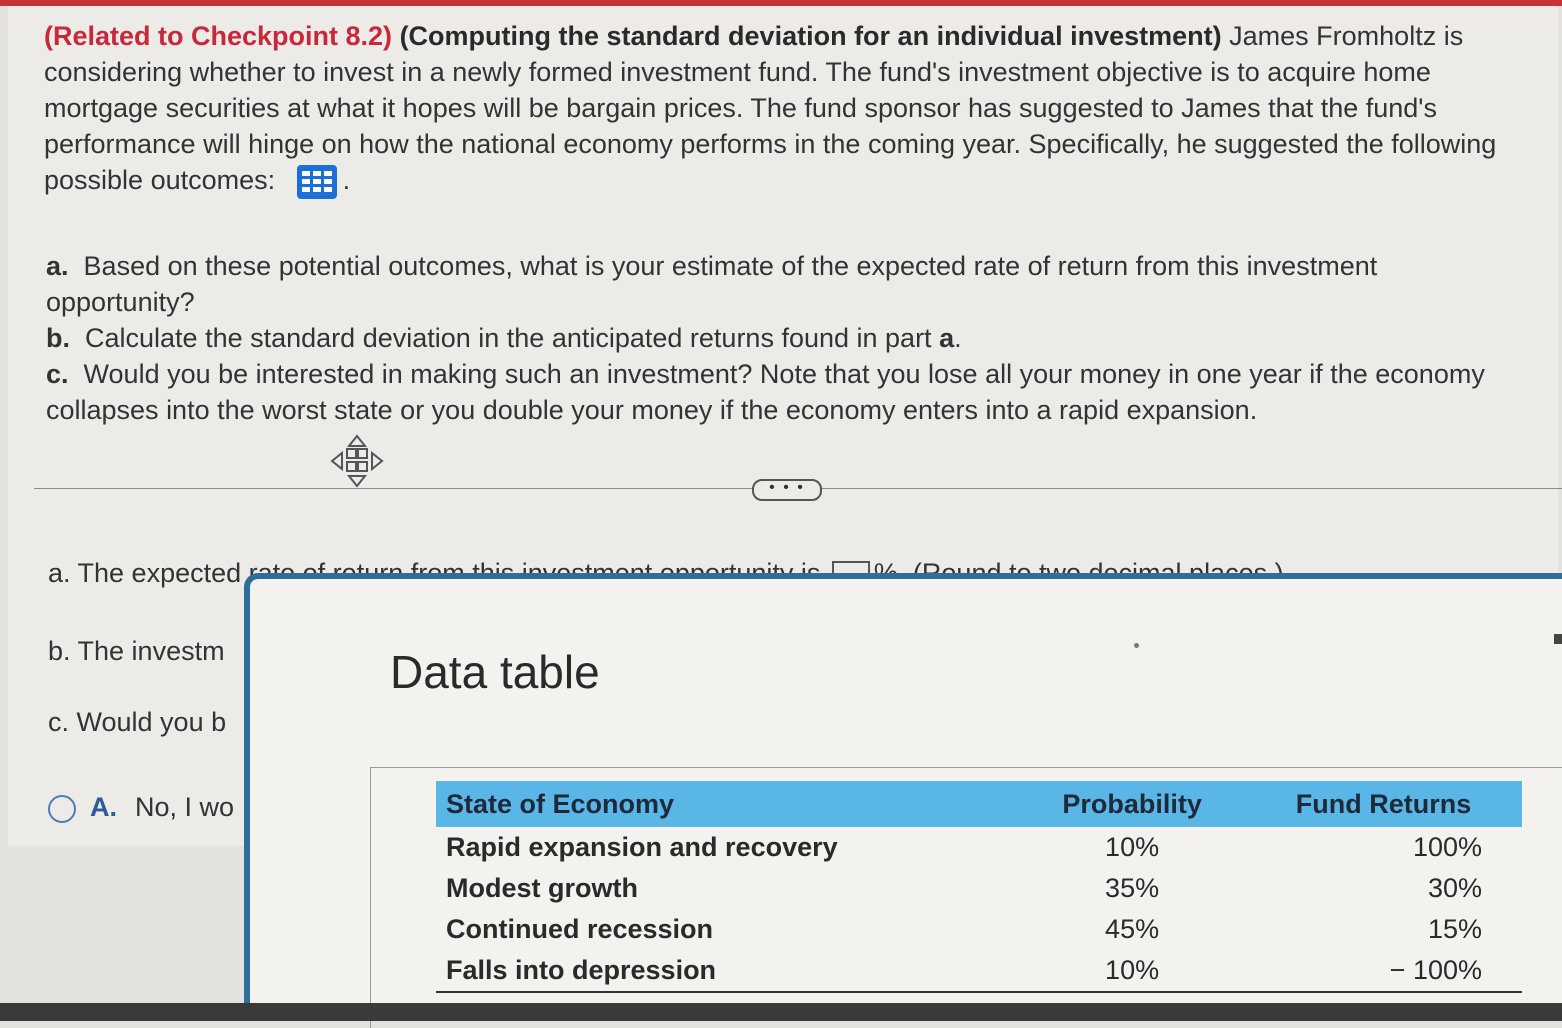  I want to click on modal-dot, so click(1136, 645).